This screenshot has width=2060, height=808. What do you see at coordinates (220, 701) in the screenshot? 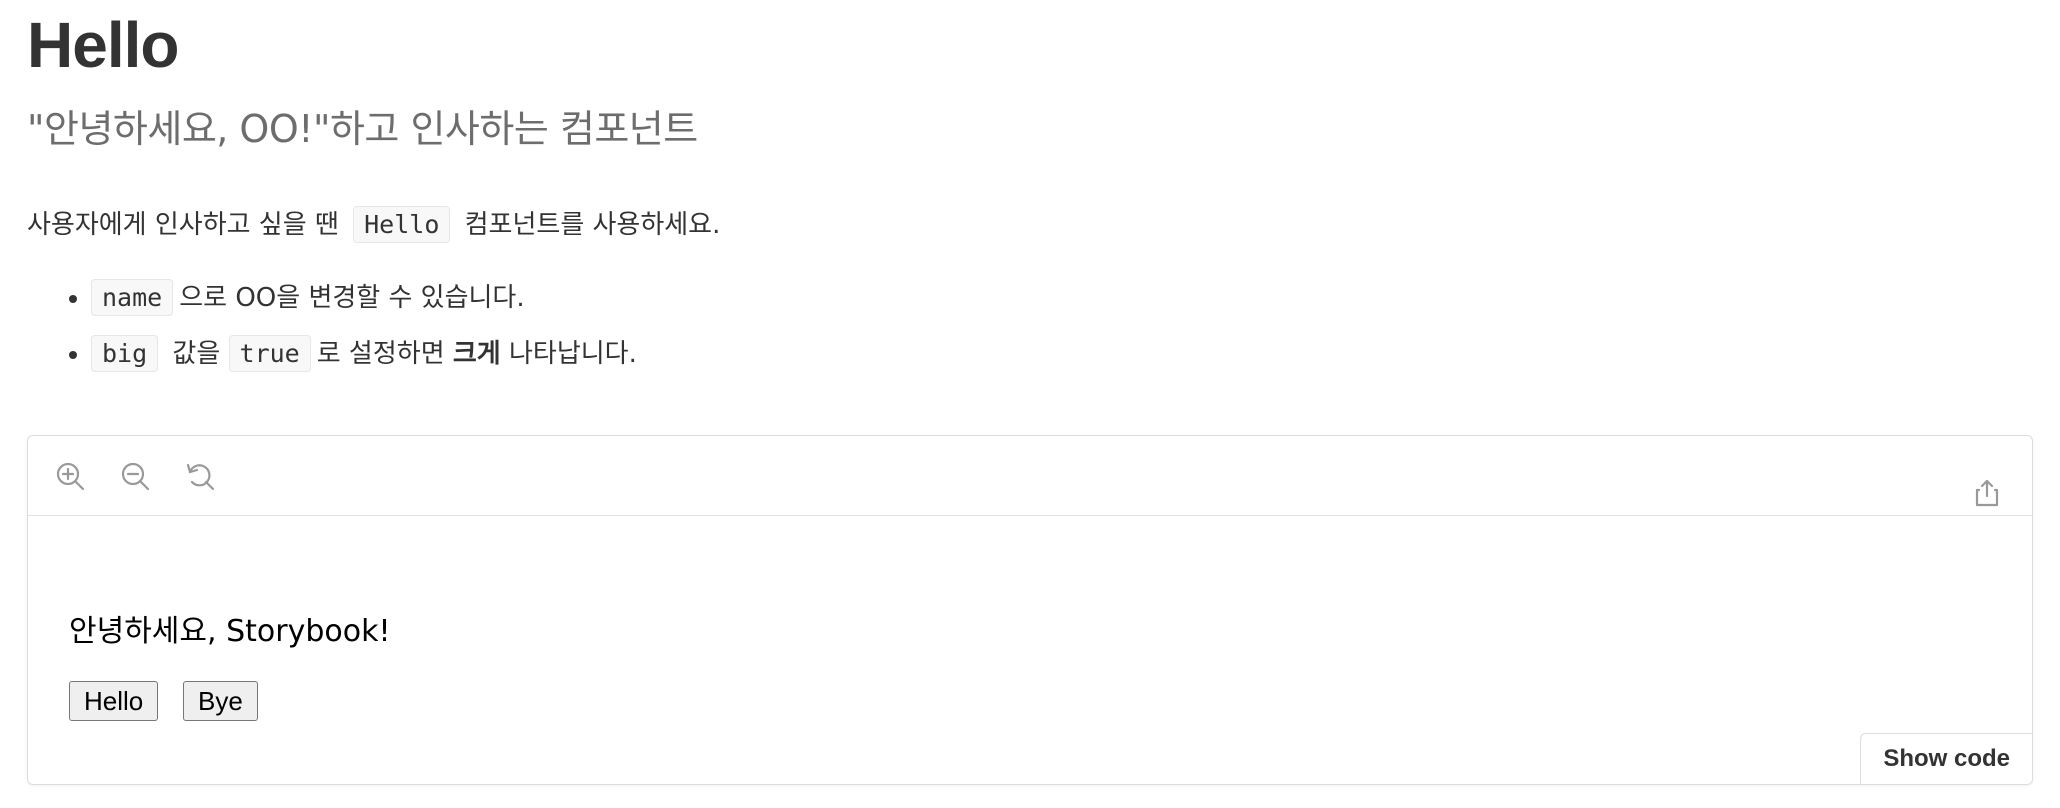
I see `bye-button: Bye` at bounding box center [220, 701].